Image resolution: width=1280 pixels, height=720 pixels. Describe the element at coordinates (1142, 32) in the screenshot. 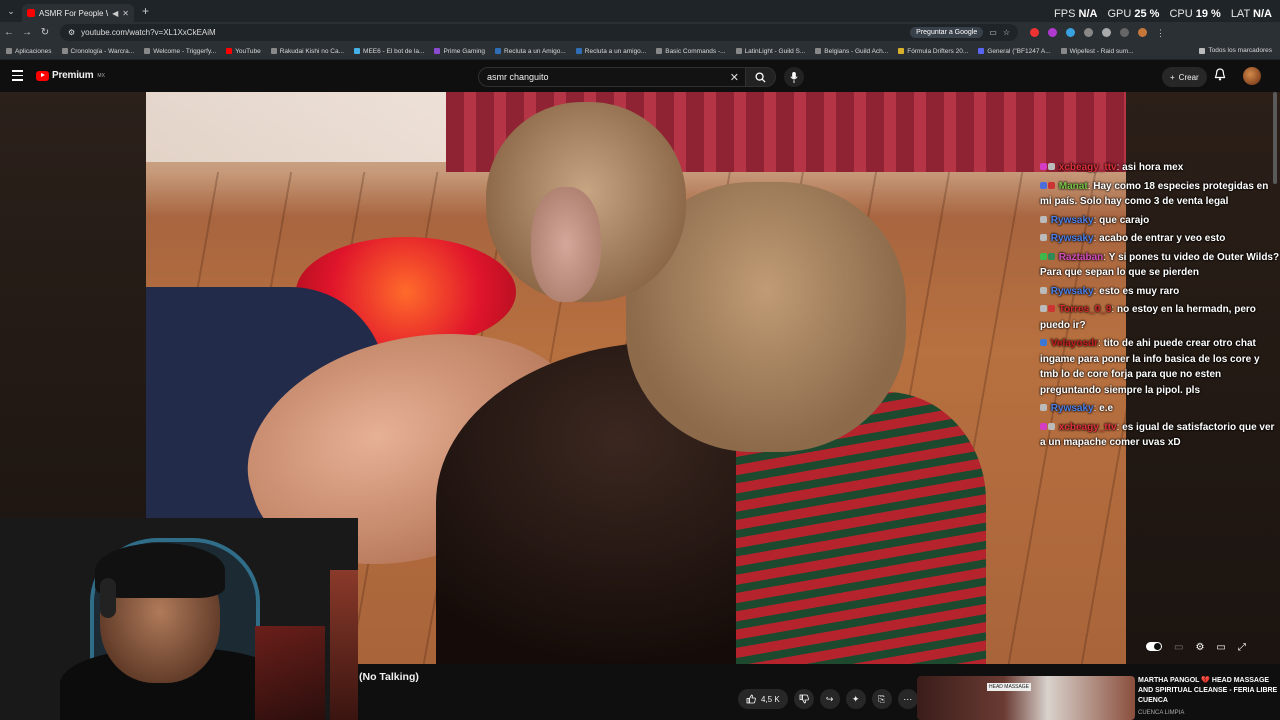

I see `profile-avatar-icon` at that location.